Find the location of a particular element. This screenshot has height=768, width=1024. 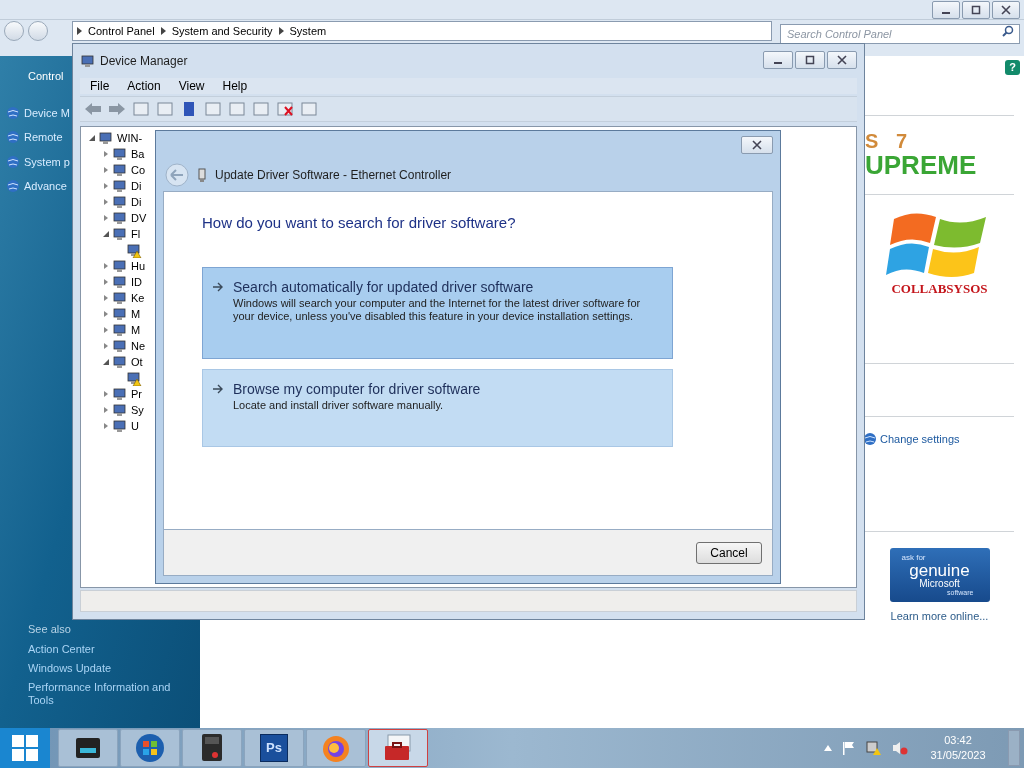

tree-item: Hu is located at coordinates (138, 266).